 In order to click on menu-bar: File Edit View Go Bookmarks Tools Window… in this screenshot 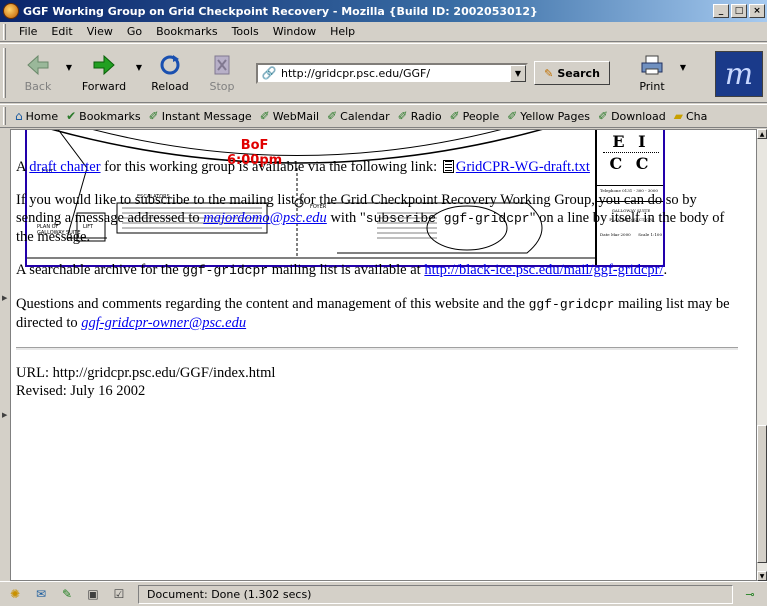, I will do `click(383, 32)`.